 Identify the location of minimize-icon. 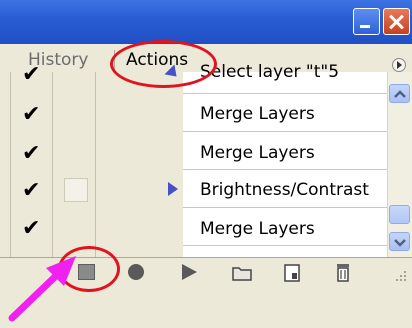
(365, 26).